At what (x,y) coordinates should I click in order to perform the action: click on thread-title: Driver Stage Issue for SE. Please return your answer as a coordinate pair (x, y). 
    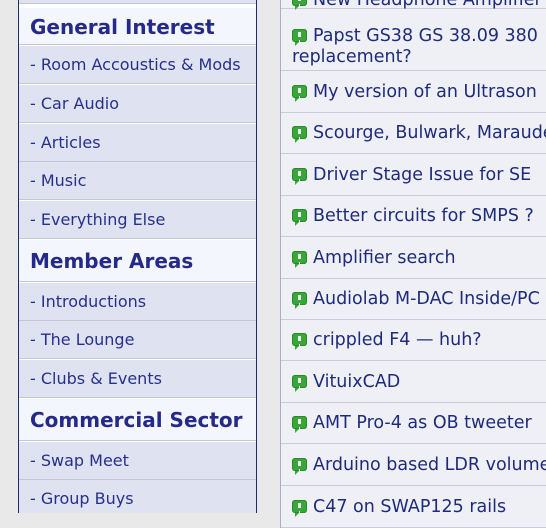
    Looking at the image, I should click on (422, 175).